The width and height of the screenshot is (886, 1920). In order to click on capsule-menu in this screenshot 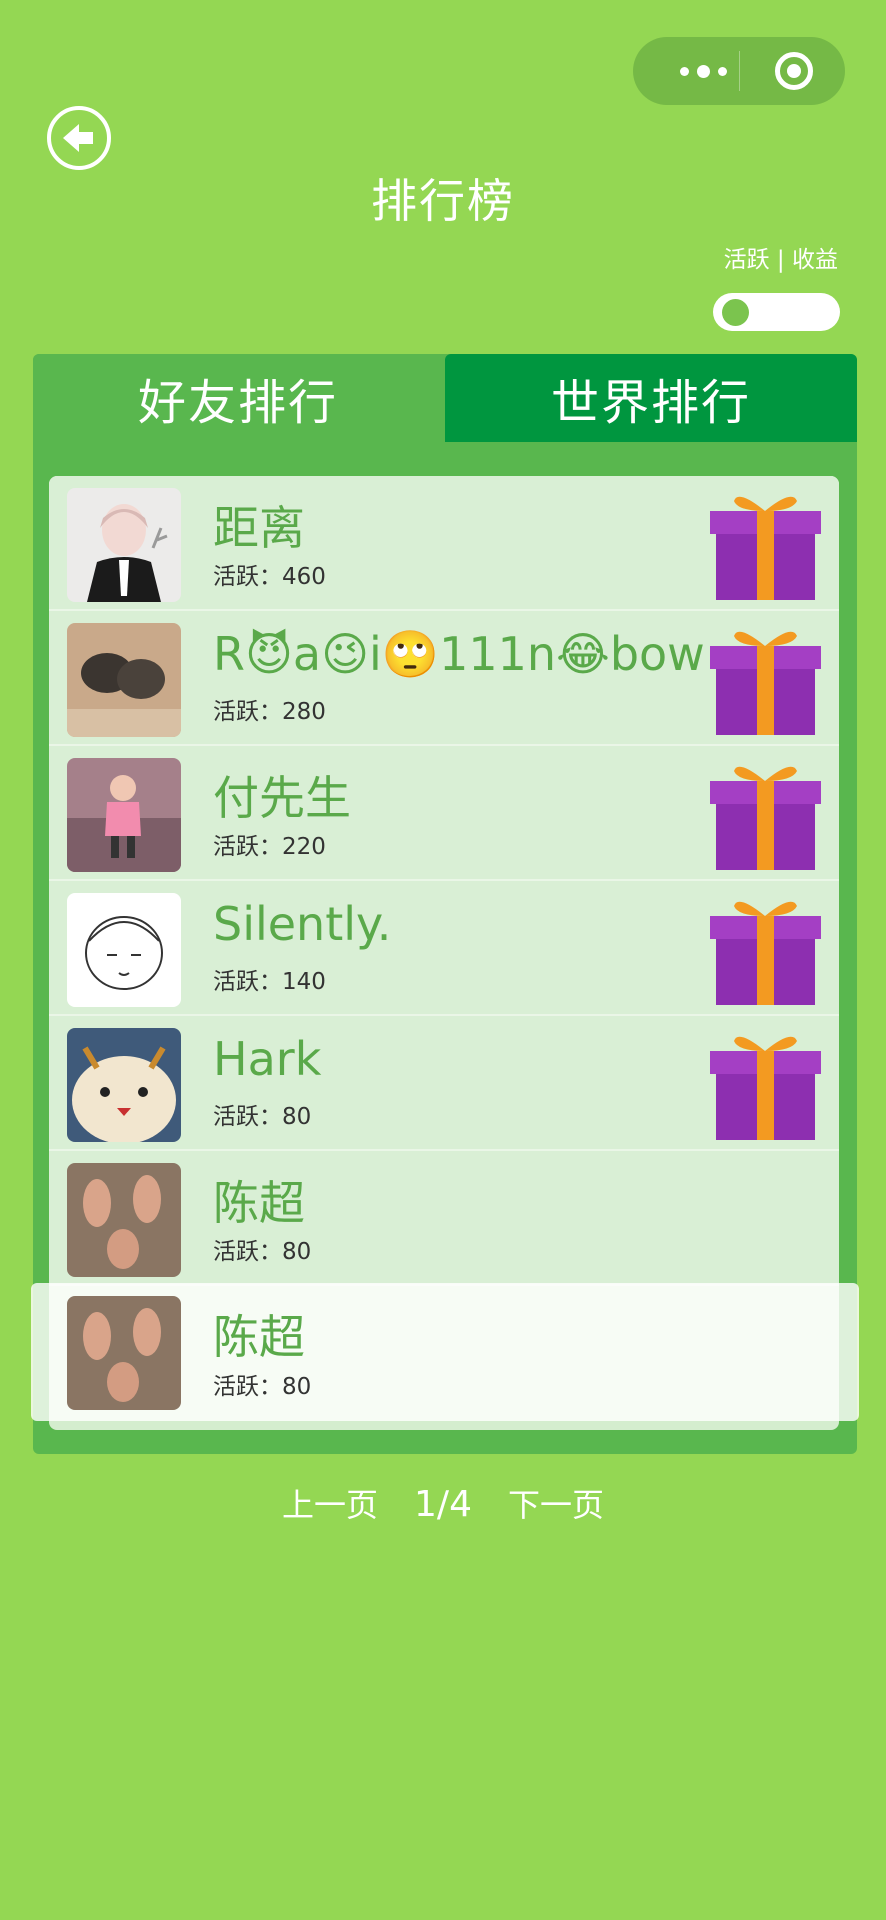, I will do `click(739, 71)`.